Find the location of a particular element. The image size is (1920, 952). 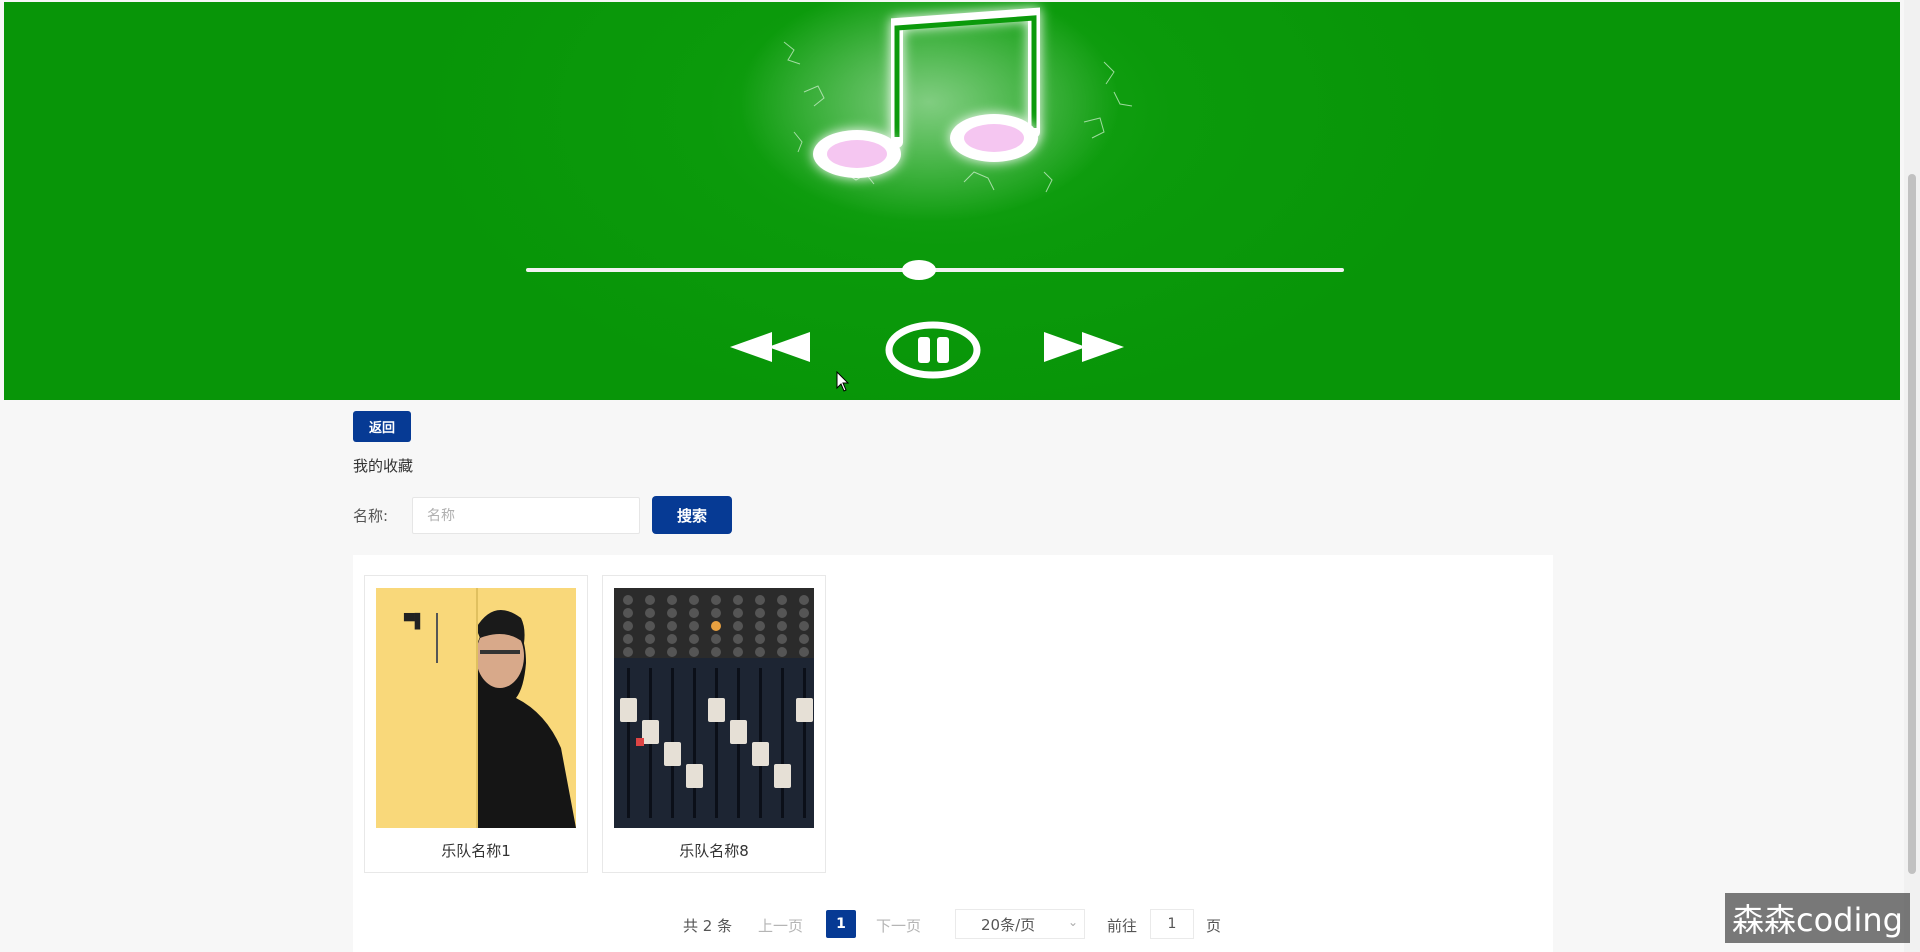

fast-forward-icon is located at coordinates (1084, 347).